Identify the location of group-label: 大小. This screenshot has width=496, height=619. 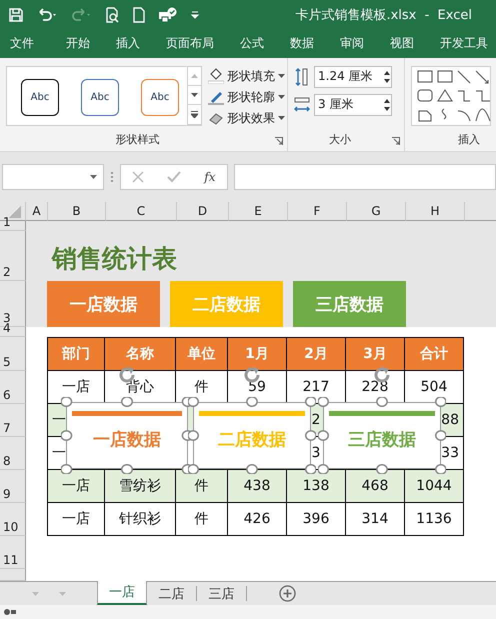
(340, 140).